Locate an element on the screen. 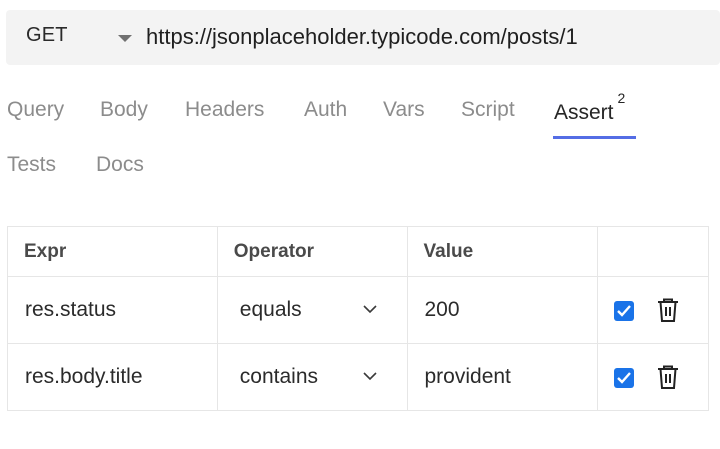 The height and width of the screenshot is (449, 720). operator-value: contains is located at coordinates (278, 376).